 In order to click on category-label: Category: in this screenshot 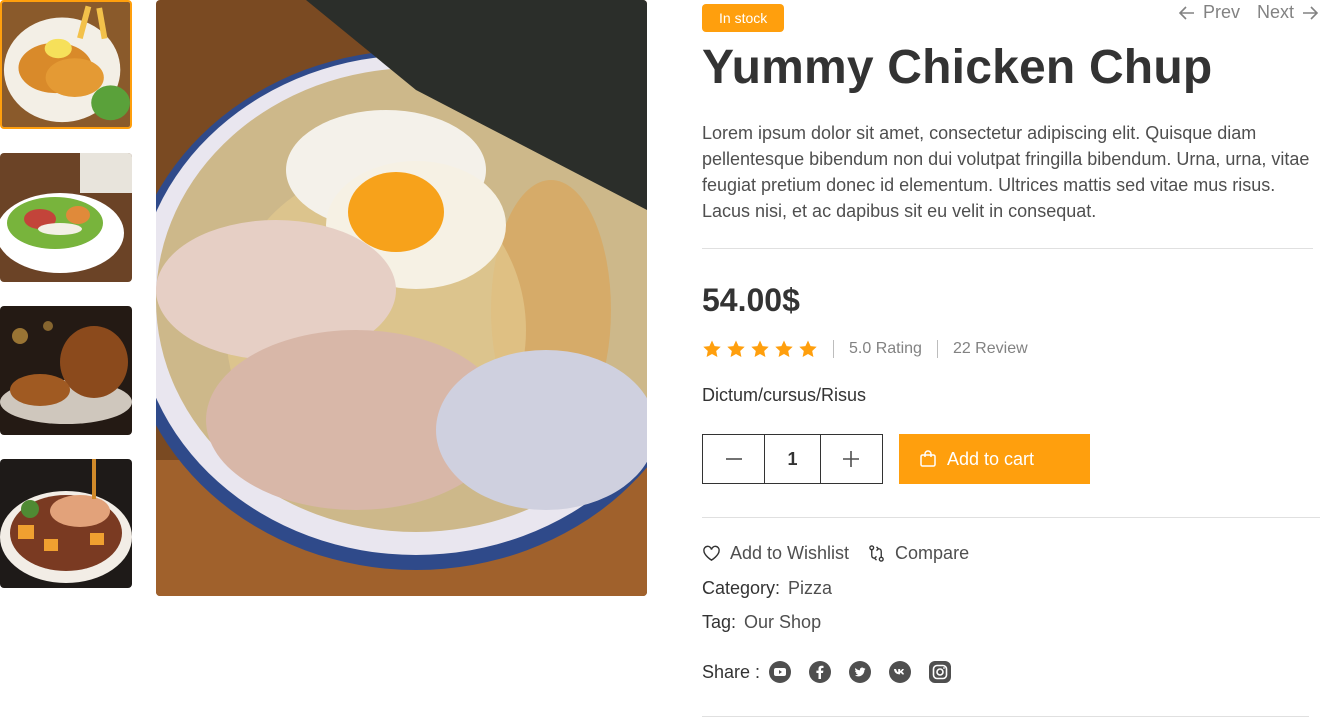, I will do `click(741, 588)`.